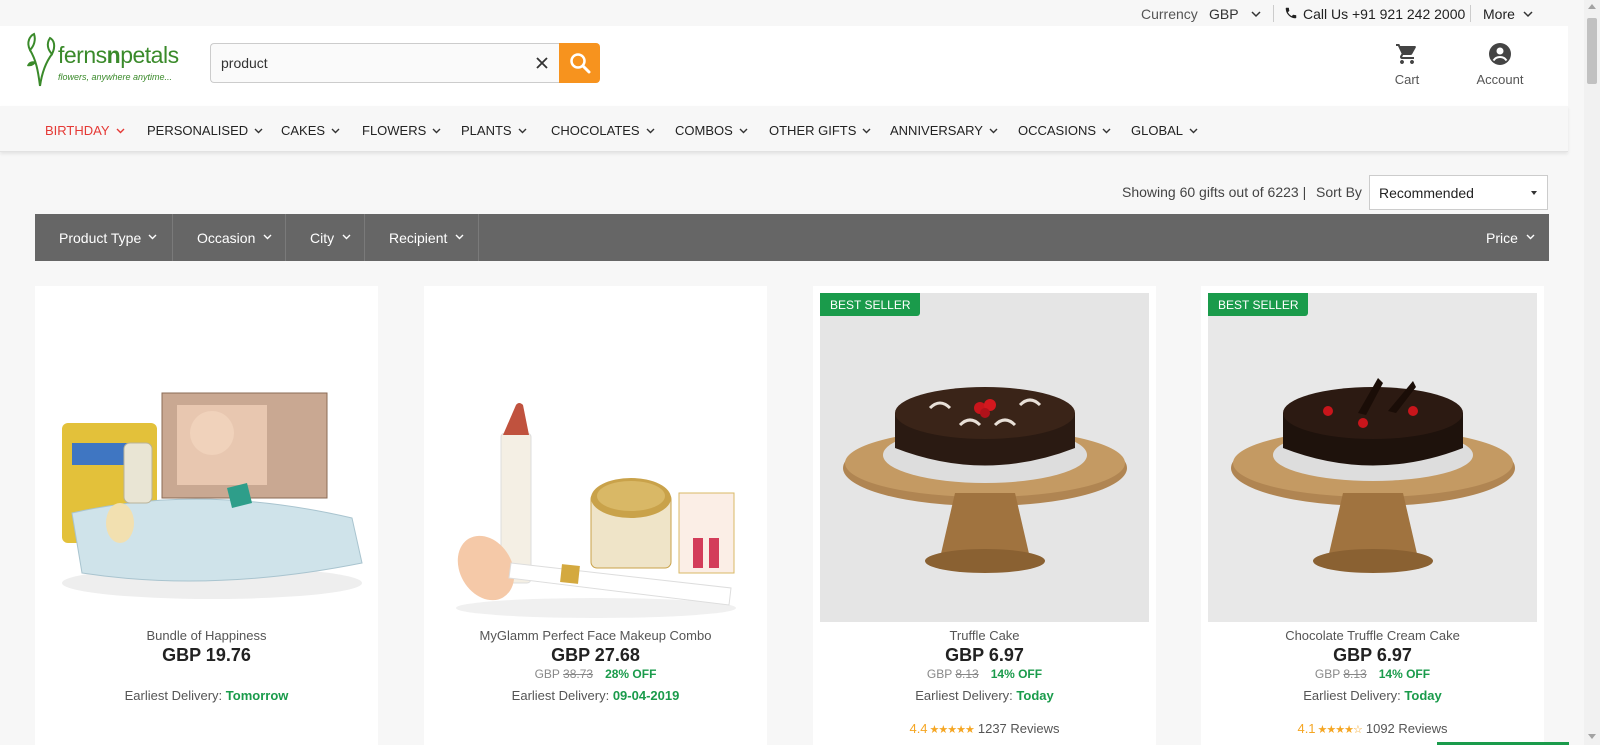  I want to click on filter-occasion: Occasion, so click(229, 237).